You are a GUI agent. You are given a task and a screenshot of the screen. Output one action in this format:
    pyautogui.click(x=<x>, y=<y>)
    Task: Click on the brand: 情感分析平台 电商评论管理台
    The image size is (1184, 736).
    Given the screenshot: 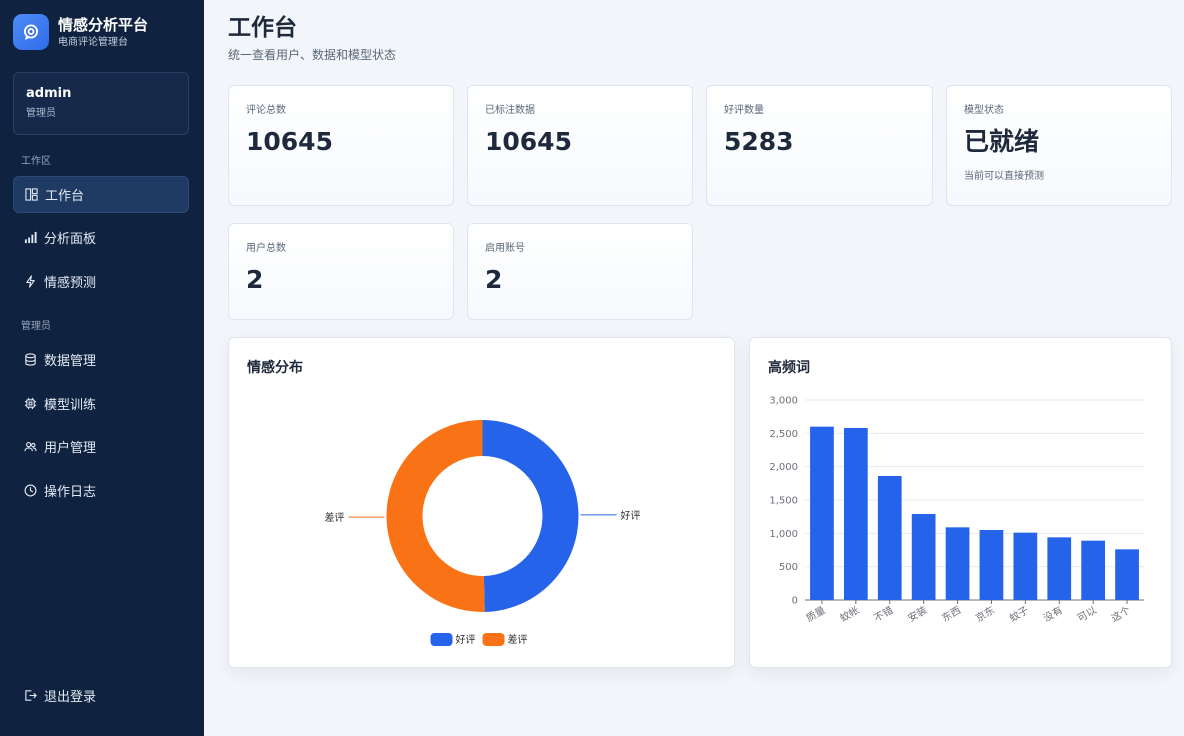 What is the action you would take?
    pyautogui.click(x=80, y=32)
    